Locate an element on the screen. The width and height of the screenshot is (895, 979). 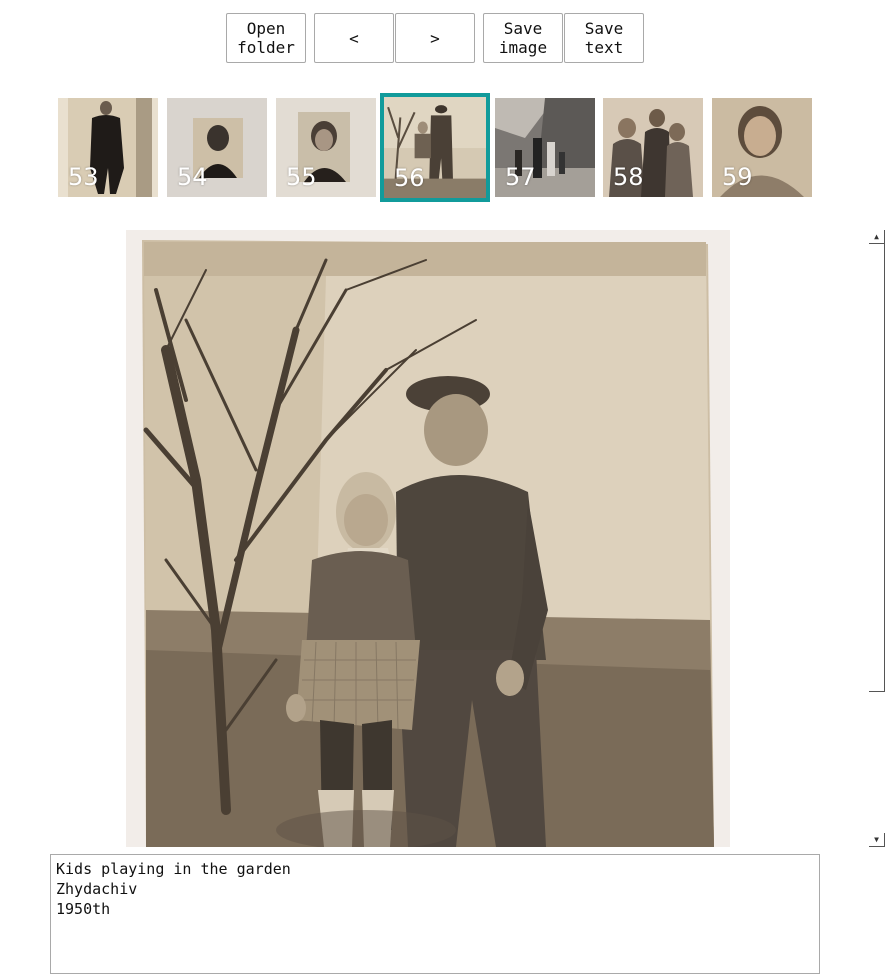
save-text-button: Save text is located at coordinates (604, 38).